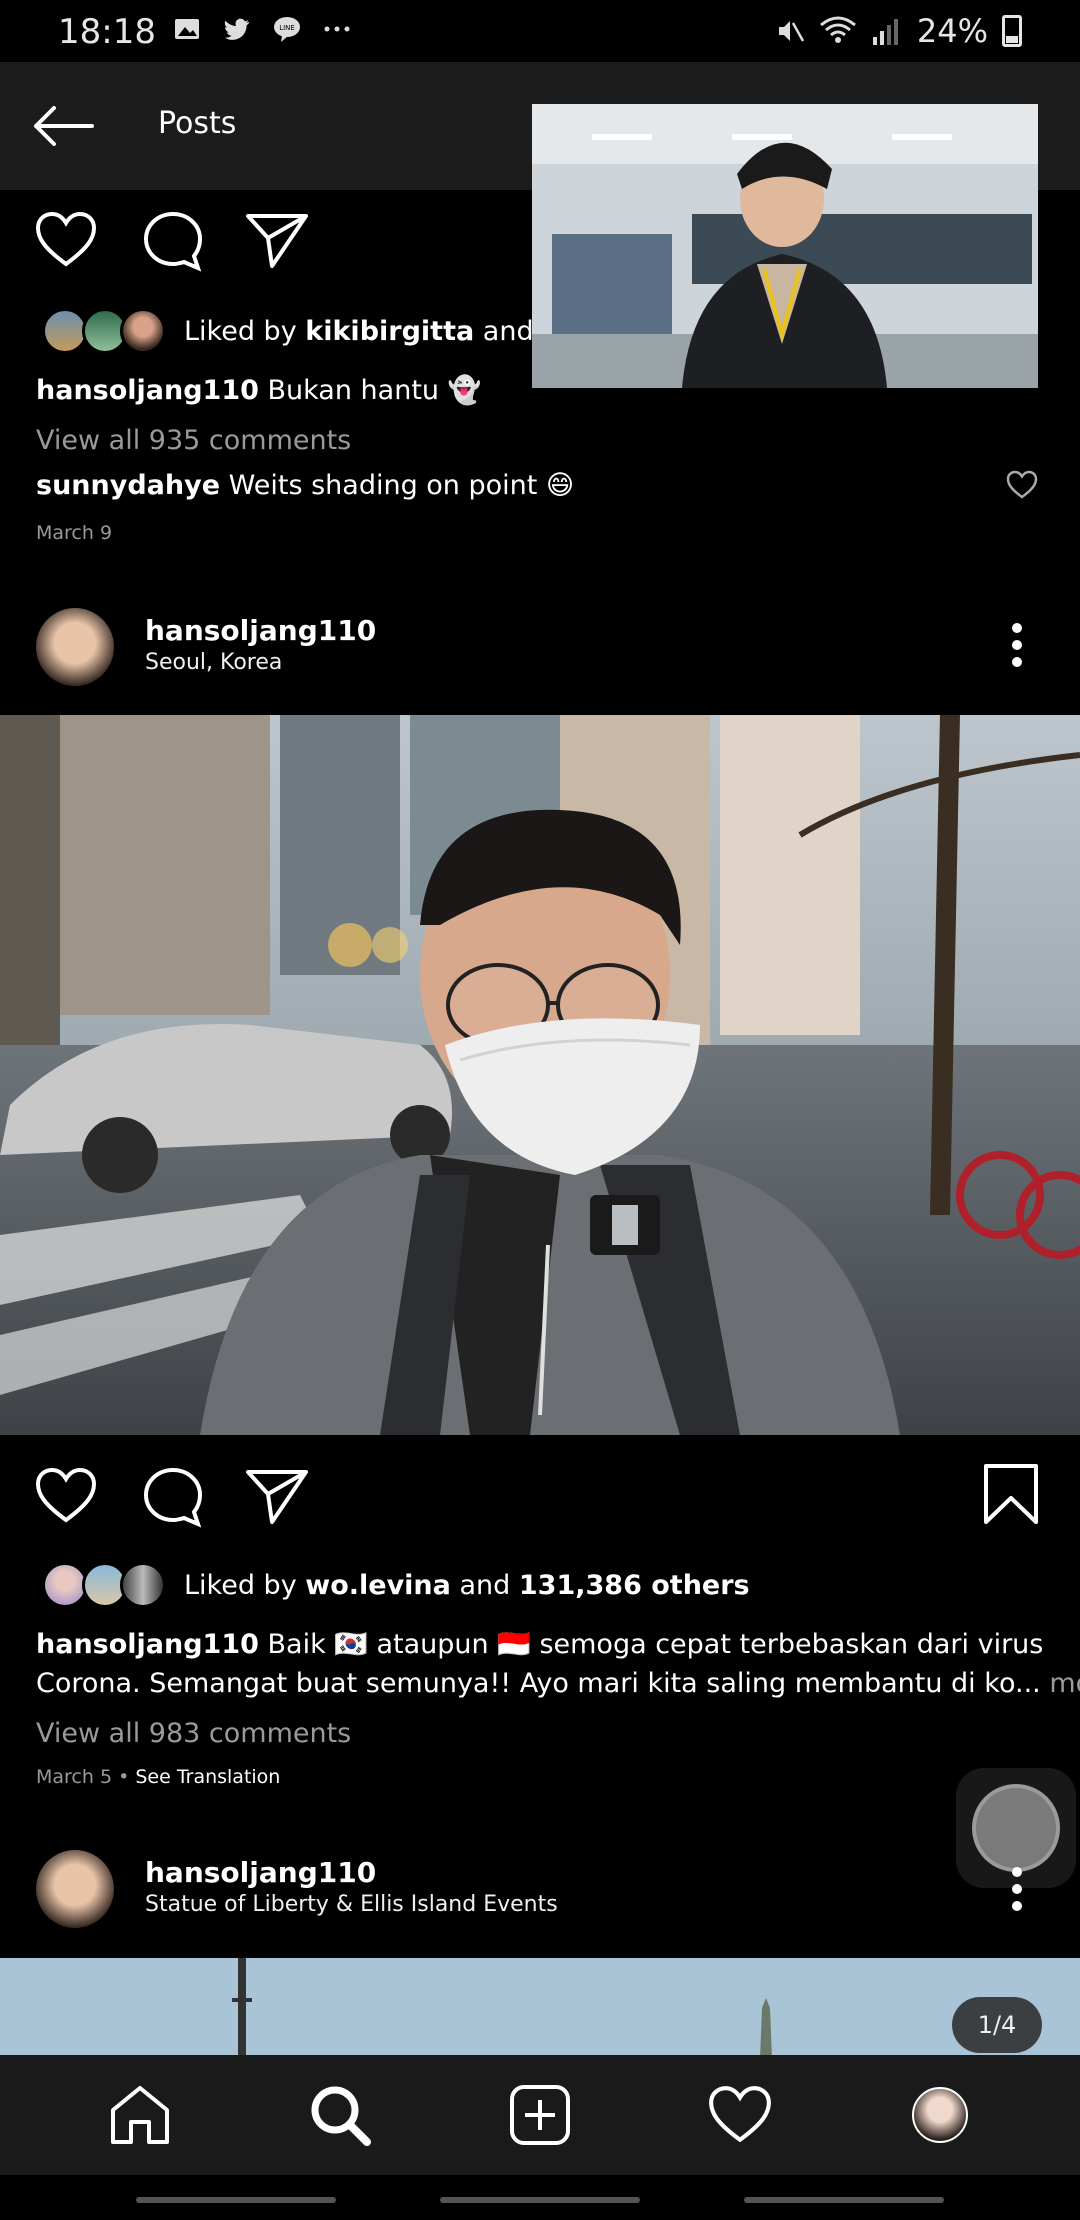 The width and height of the screenshot is (1080, 2220). I want to click on comment-preview: sunnydahye Weits shading on point 😄, so click(305, 485).